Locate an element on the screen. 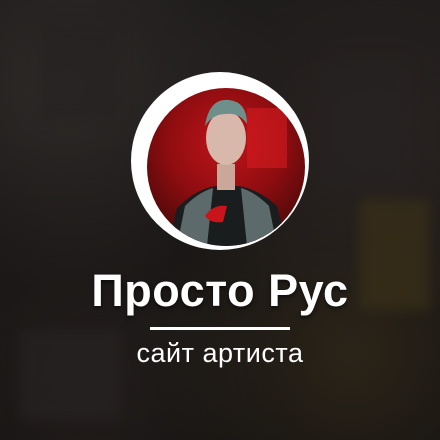  artist-avatar is located at coordinates (226, 167).